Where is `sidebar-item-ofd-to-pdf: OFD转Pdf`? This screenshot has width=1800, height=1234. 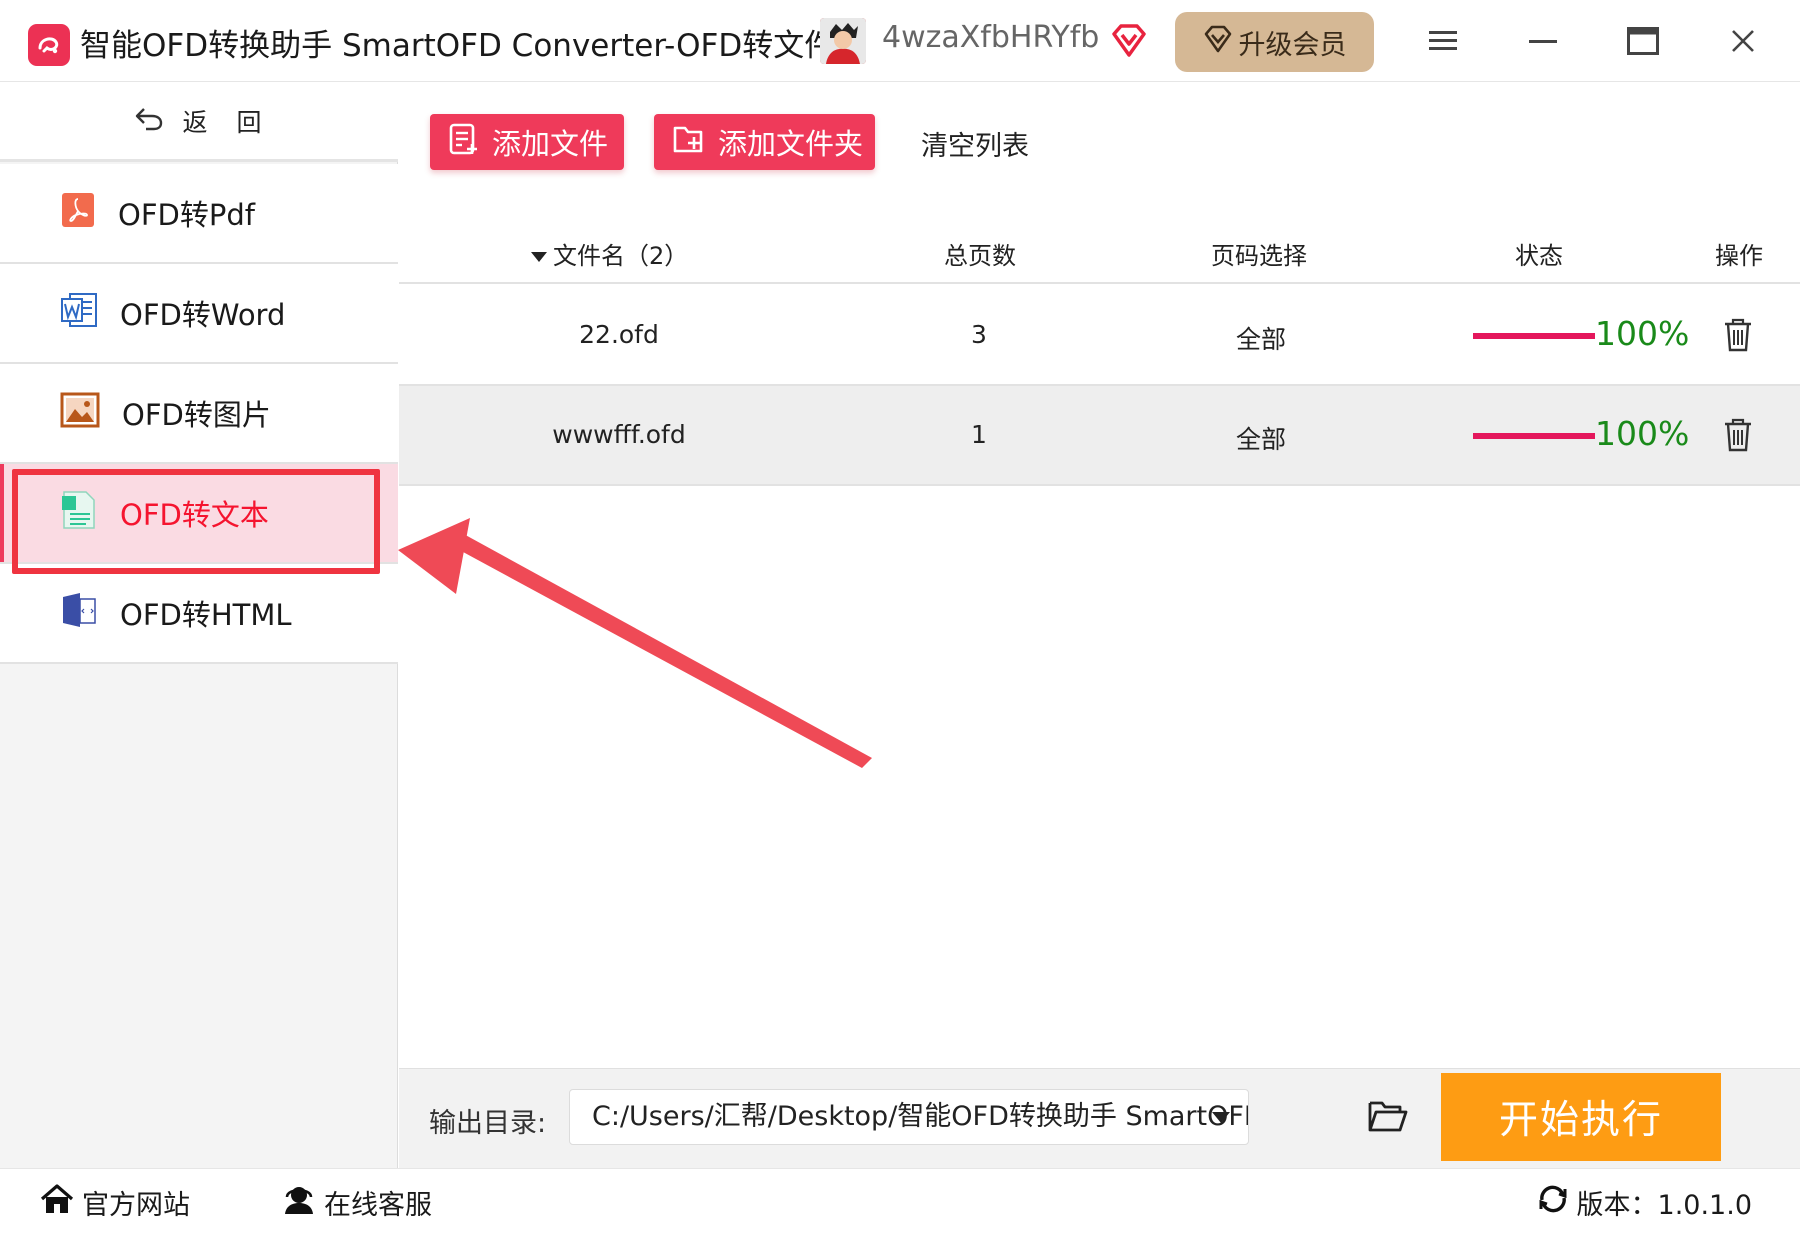
sidebar-item-ofd-to-pdf: OFD转Pdf is located at coordinates (199, 214).